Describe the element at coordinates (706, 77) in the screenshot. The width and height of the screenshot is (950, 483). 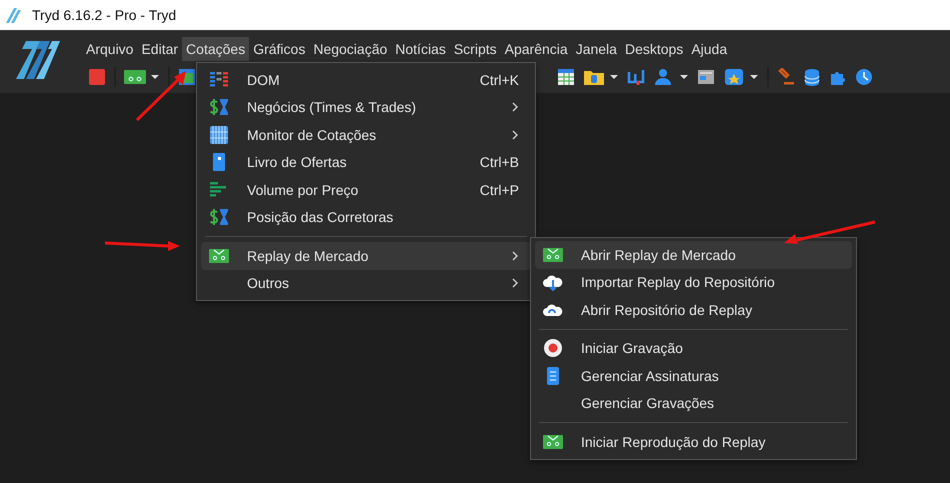
I see `window-icon` at that location.